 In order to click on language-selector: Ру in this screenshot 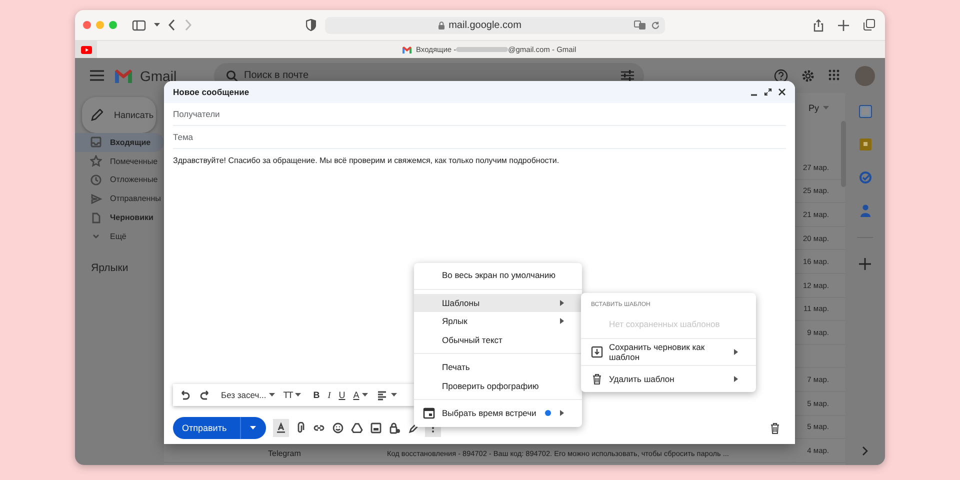, I will do `click(818, 108)`.